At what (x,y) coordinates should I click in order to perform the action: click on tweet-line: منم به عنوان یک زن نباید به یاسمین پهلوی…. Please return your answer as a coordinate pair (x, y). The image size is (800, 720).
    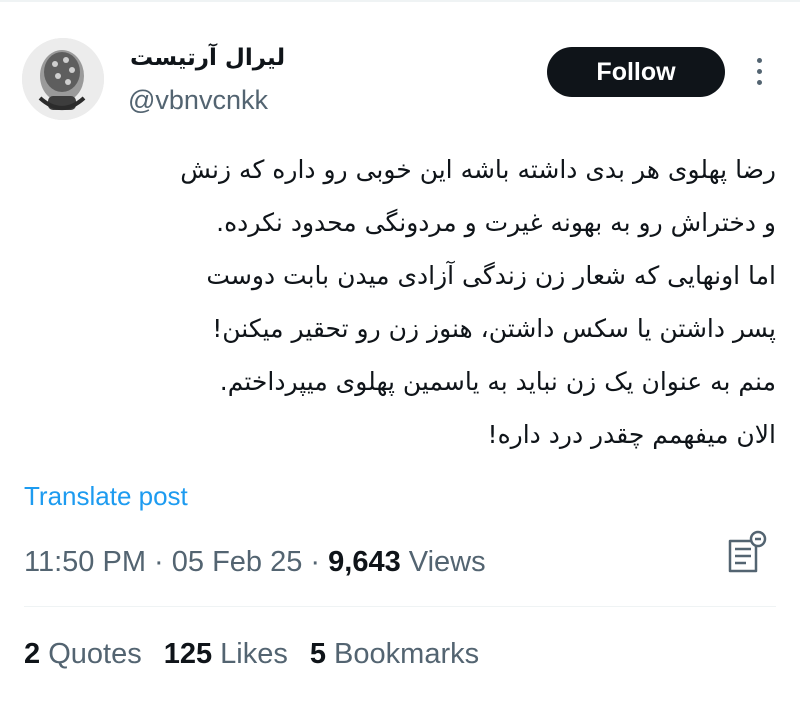
    Looking at the image, I should click on (497, 381).